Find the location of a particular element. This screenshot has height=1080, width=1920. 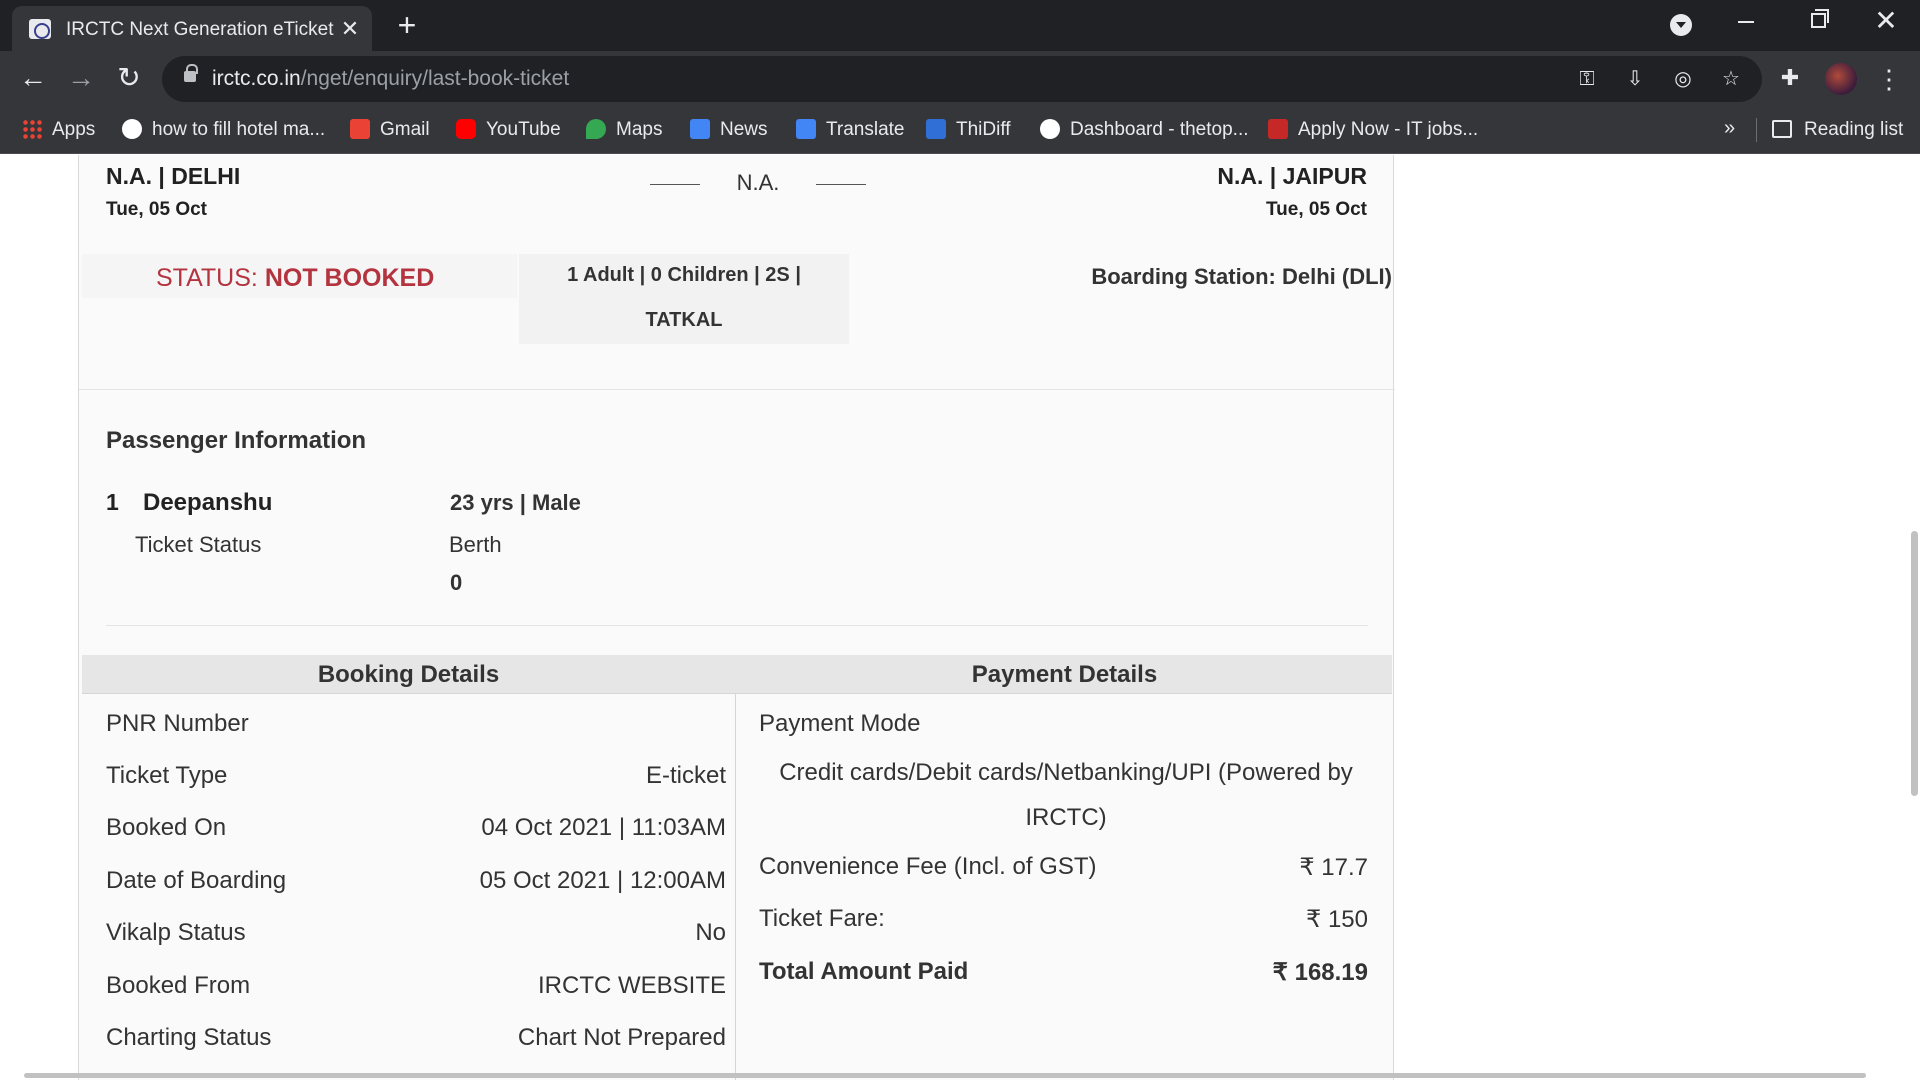

journey-to: N.A. | JAIPUR is located at coordinates (1292, 176).